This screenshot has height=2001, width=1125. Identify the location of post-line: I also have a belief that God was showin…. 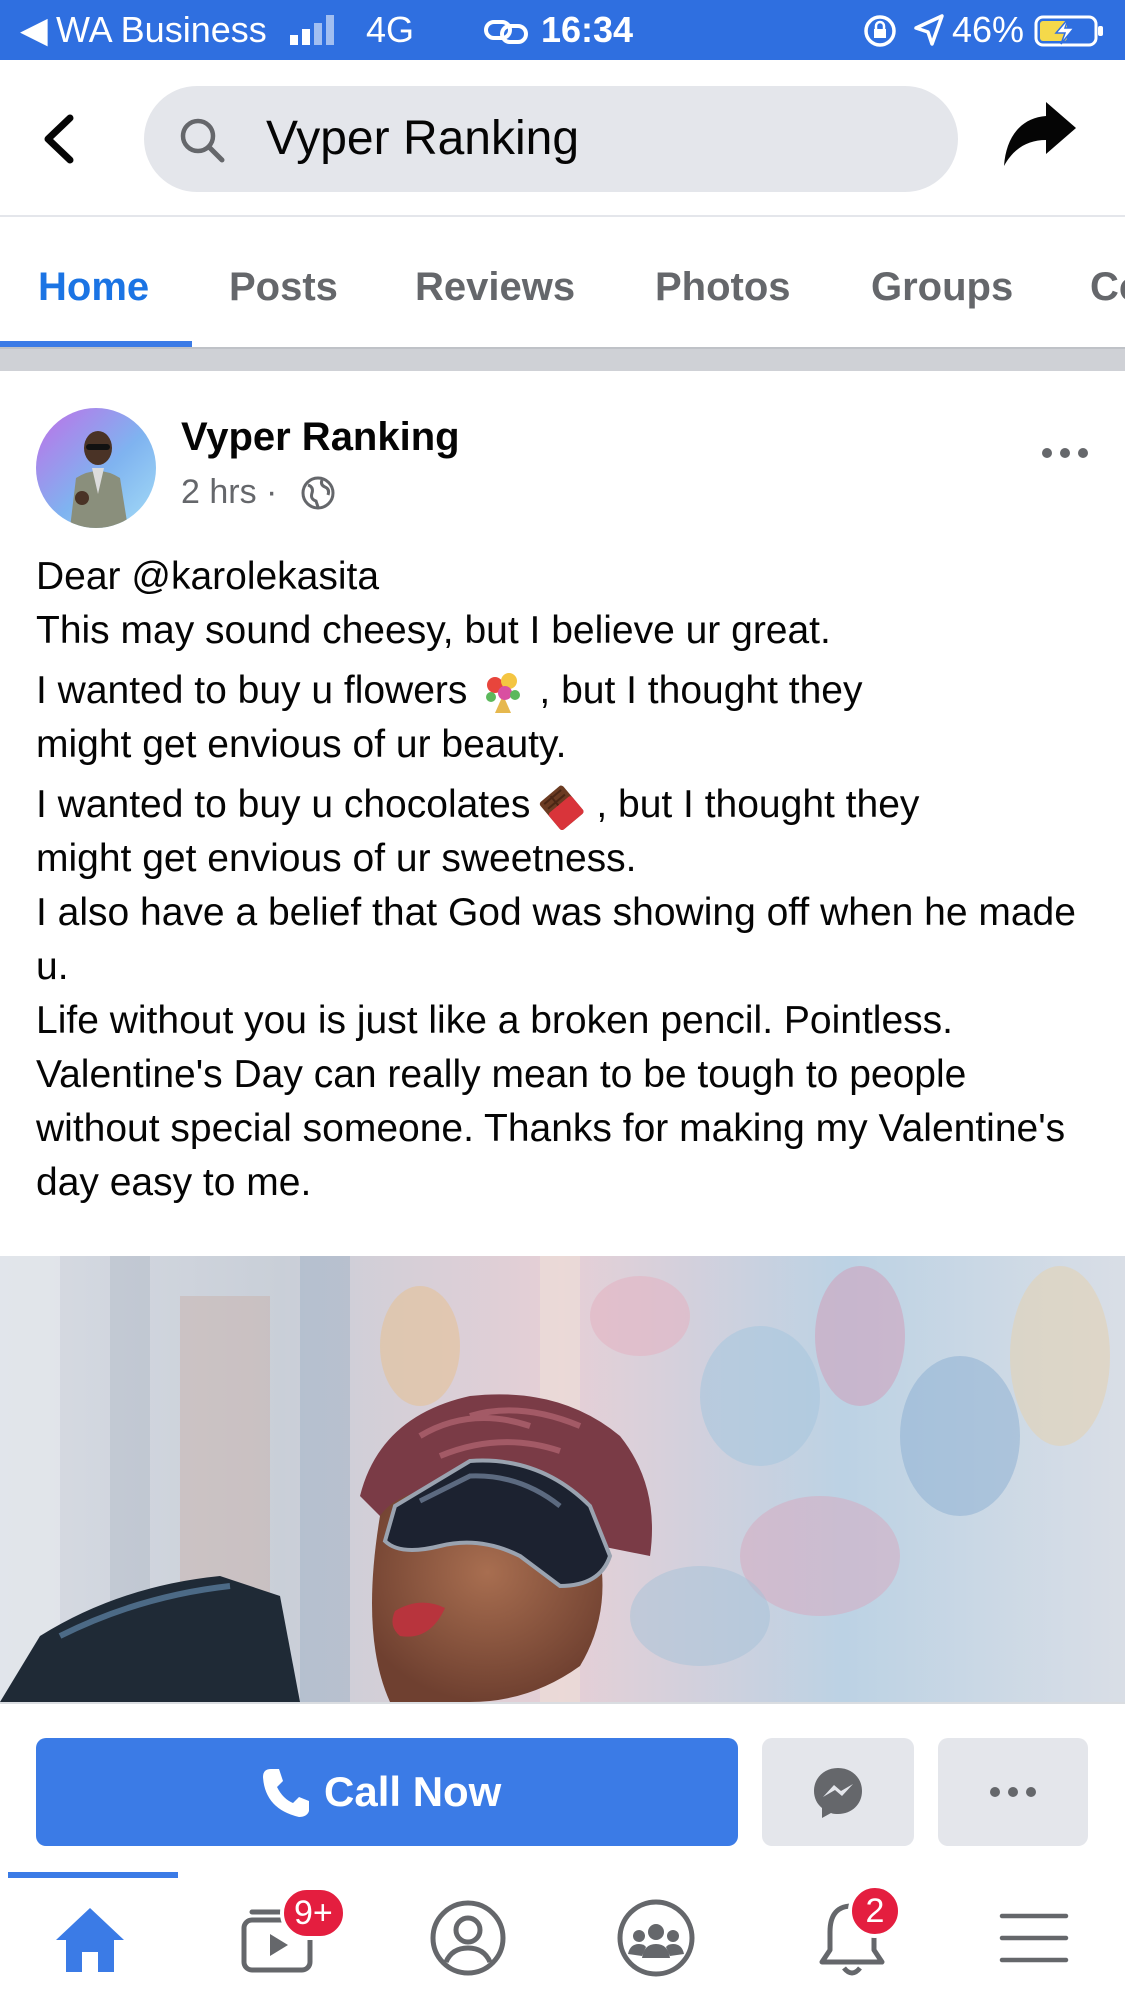
(556, 939).